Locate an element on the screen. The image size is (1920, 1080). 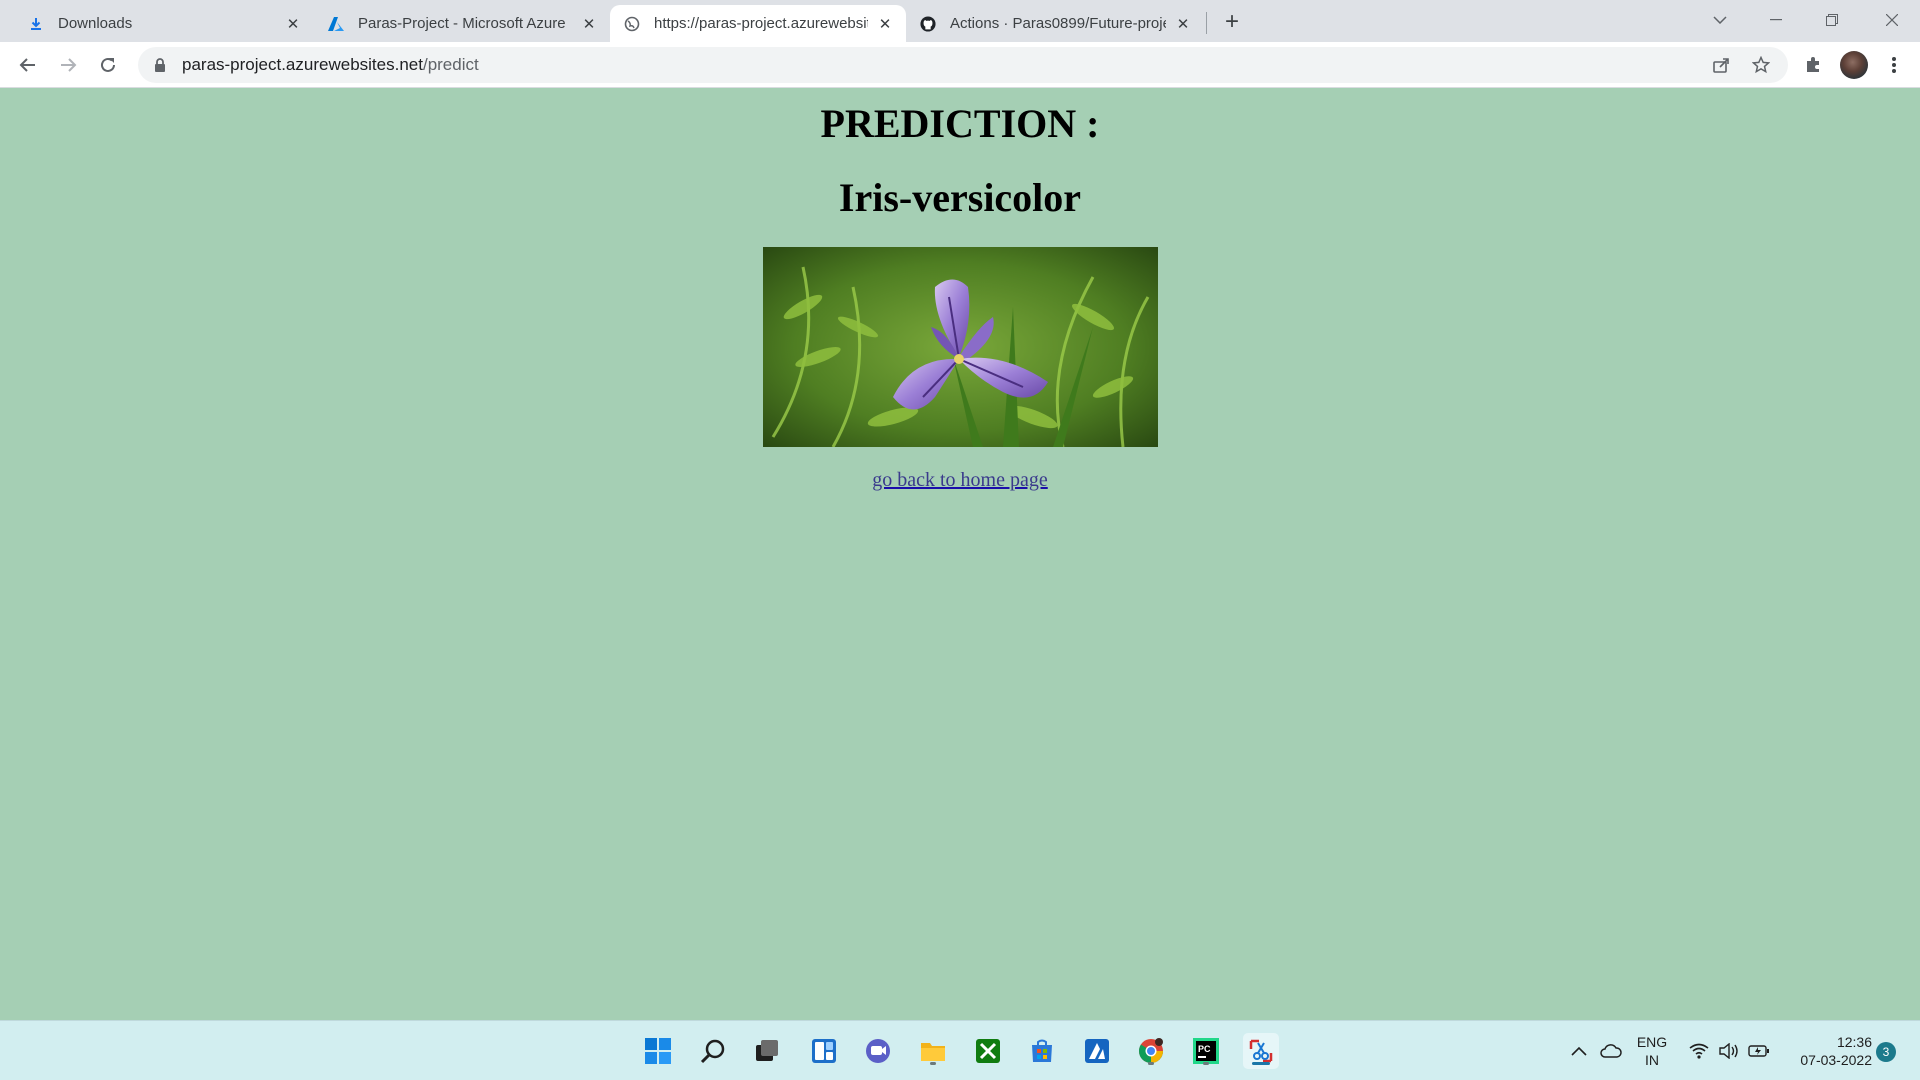
globe-icon is located at coordinates (632, 24).